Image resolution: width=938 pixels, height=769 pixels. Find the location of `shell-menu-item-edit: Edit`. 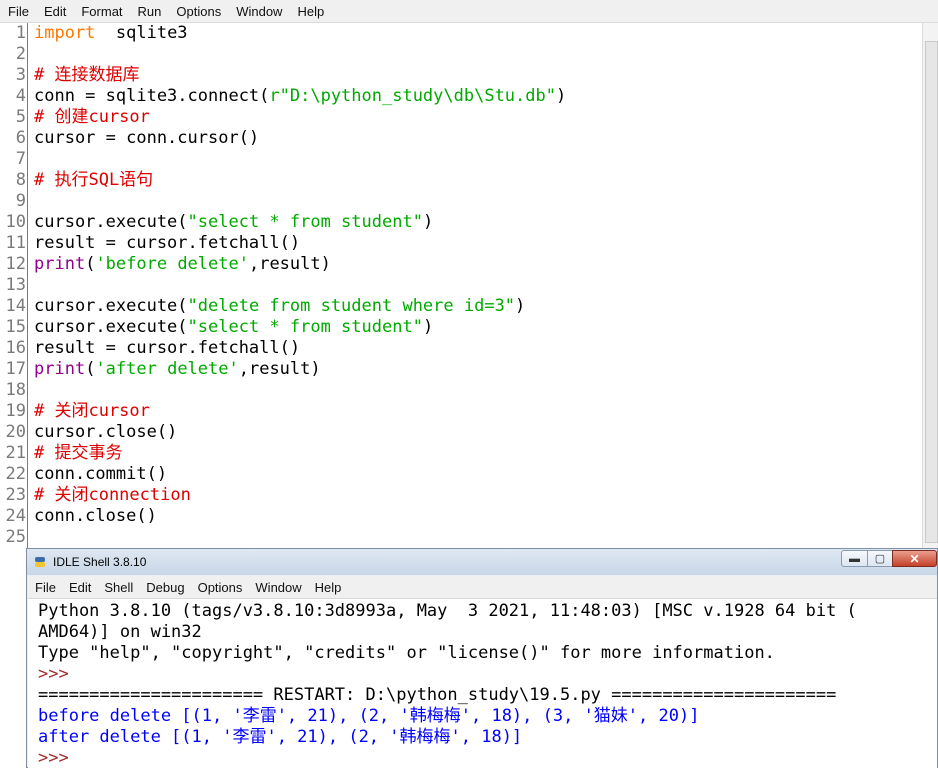

shell-menu-item-edit: Edit is located at coordinates (79, 587).